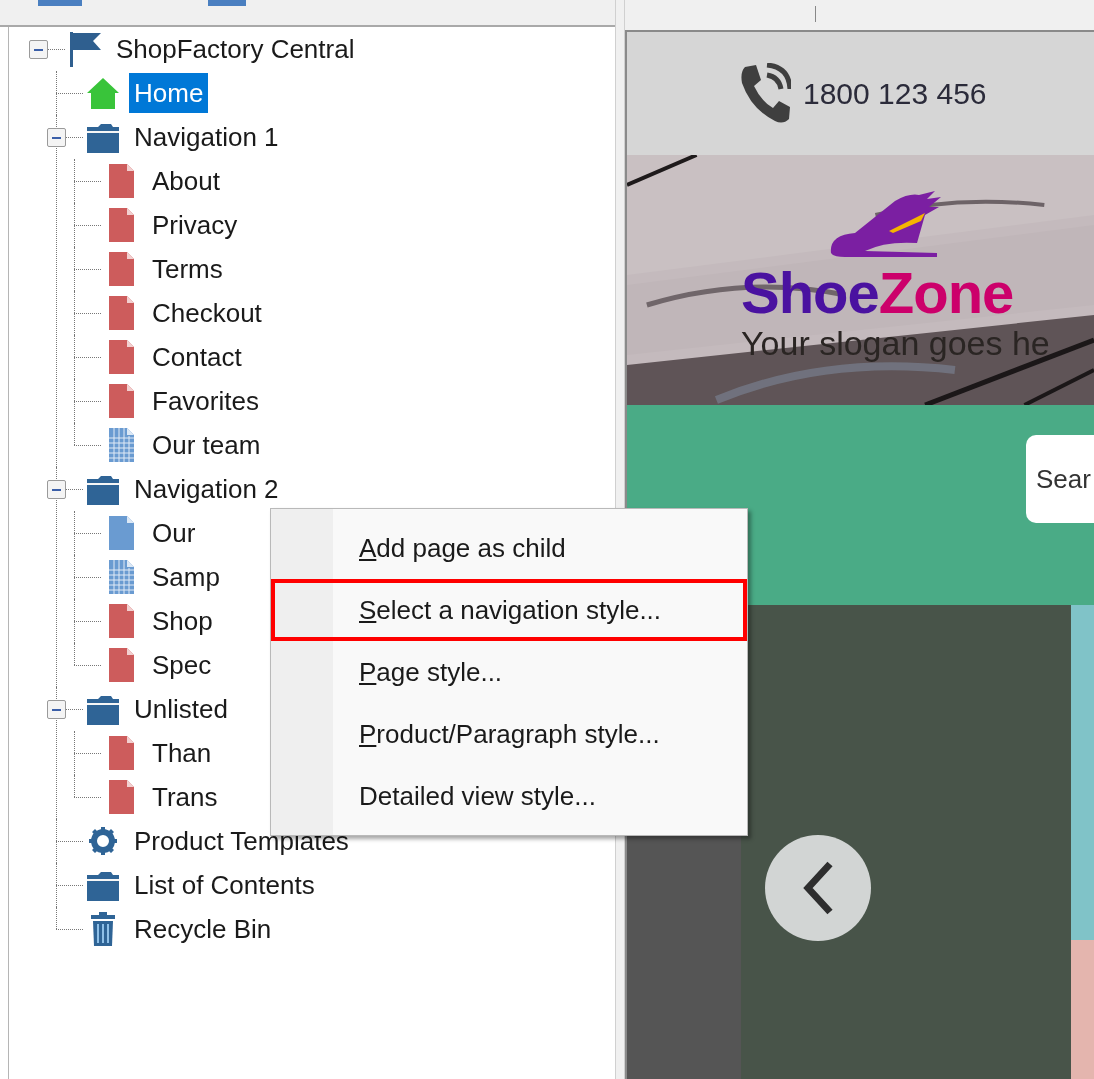  Describe the element at coordinates (895, 94) in the screenshot. I see `phone-number: 1800 123 456` at that location.